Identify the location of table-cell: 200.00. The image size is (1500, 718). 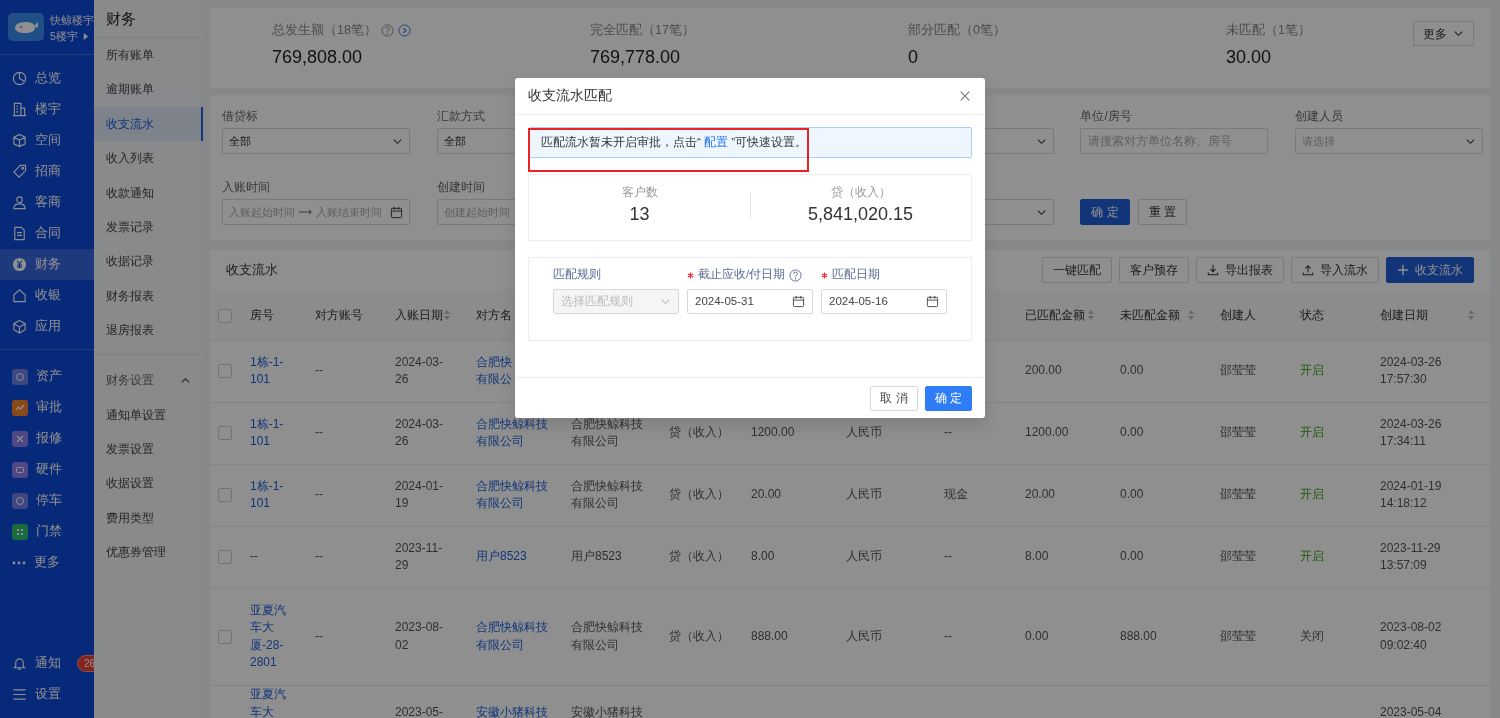
(1062, 371).